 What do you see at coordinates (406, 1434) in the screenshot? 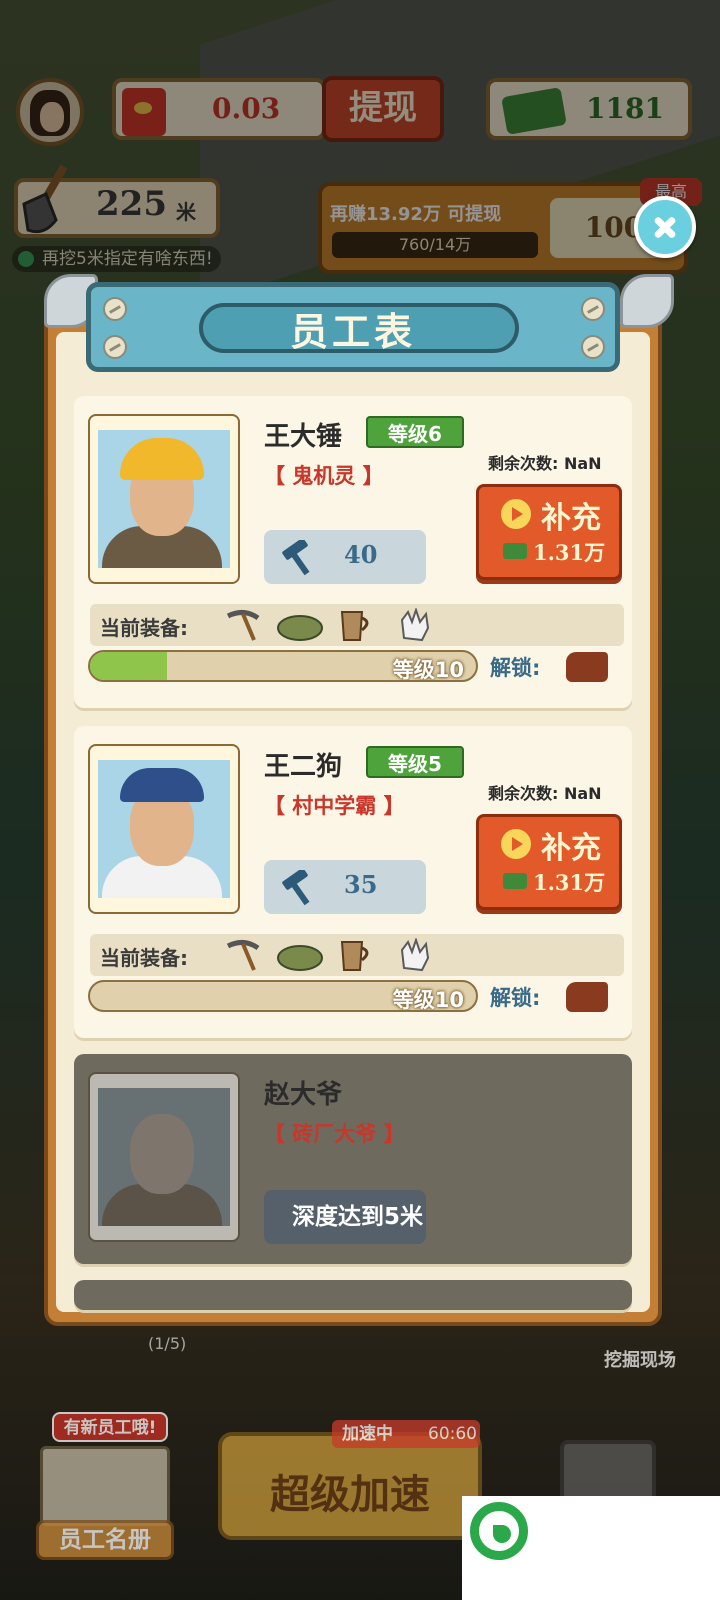
I see `speed-status-tag: 加速中 60:60` at bounding box center [406, 1434].